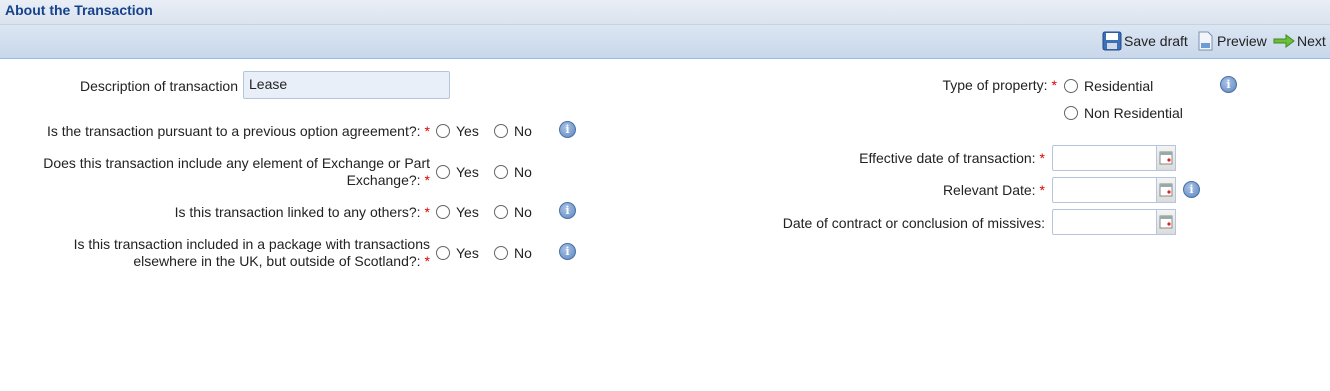 This screenshot has height=391, width=1330. I want to click on effective-date-input, so click(1104, 158).